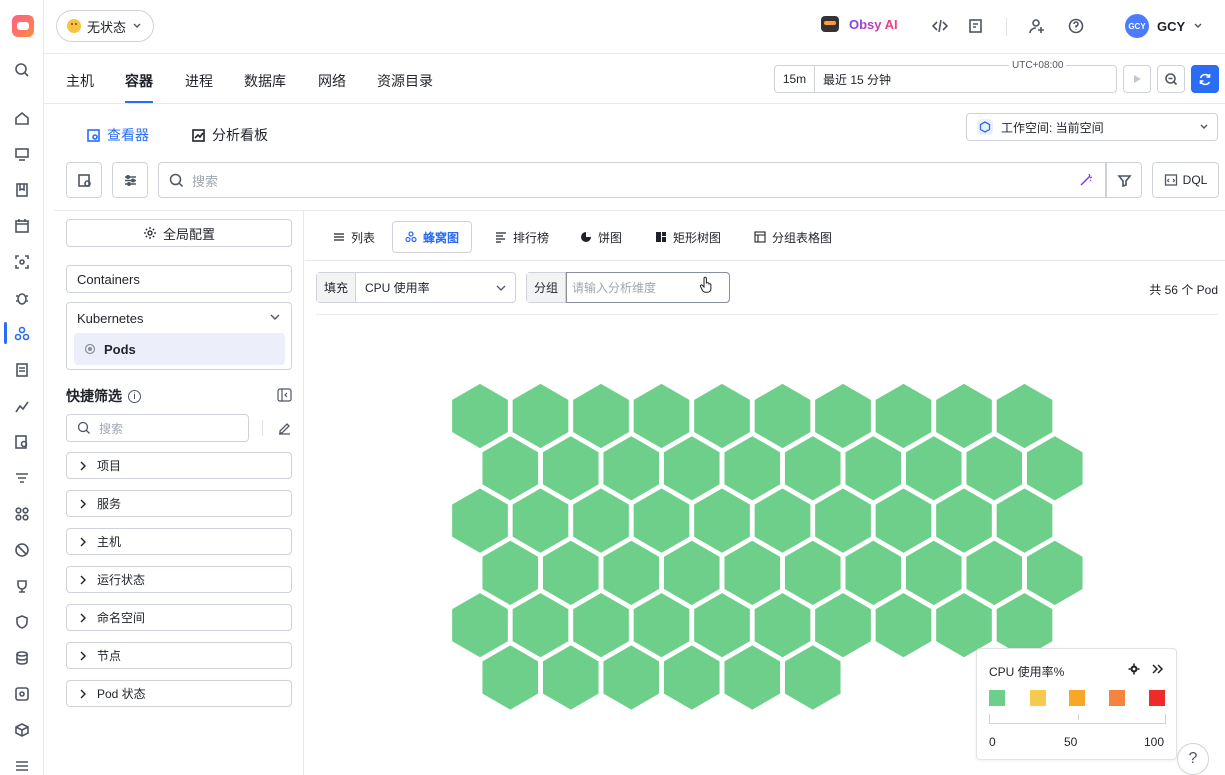 This screenshot has height=775, width=1225. Describe the element at coordinates (22, 370) in the screenshot. I see `log-icon` at that location.